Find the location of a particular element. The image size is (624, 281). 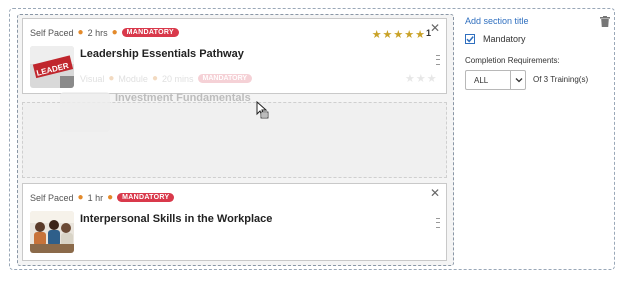

training-meta: Self Paced ● 1 hr ● MANDATORY is located at coordinates (102, 197).